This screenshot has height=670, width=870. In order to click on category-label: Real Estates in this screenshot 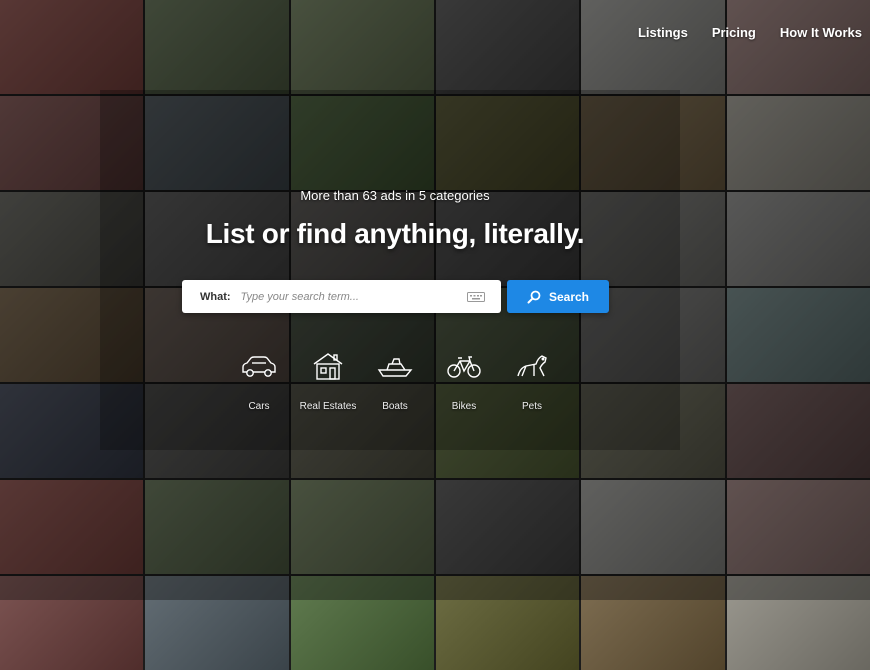, I will do `click(328, 406)`.